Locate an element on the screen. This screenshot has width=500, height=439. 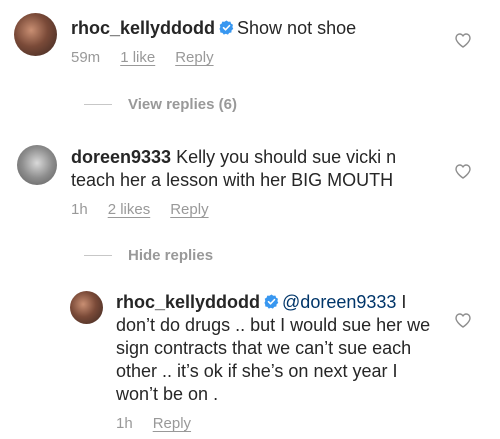
comment-meta: 59m 1 like Reply is located at coordinates (213, 57).